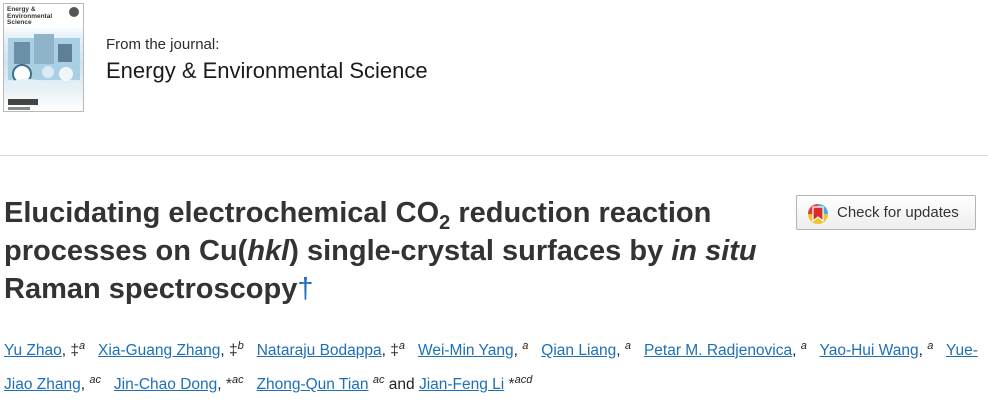 The image size is (988, 404). I want to click on author-link: Nataraju Bodappa, so click(319, 350).